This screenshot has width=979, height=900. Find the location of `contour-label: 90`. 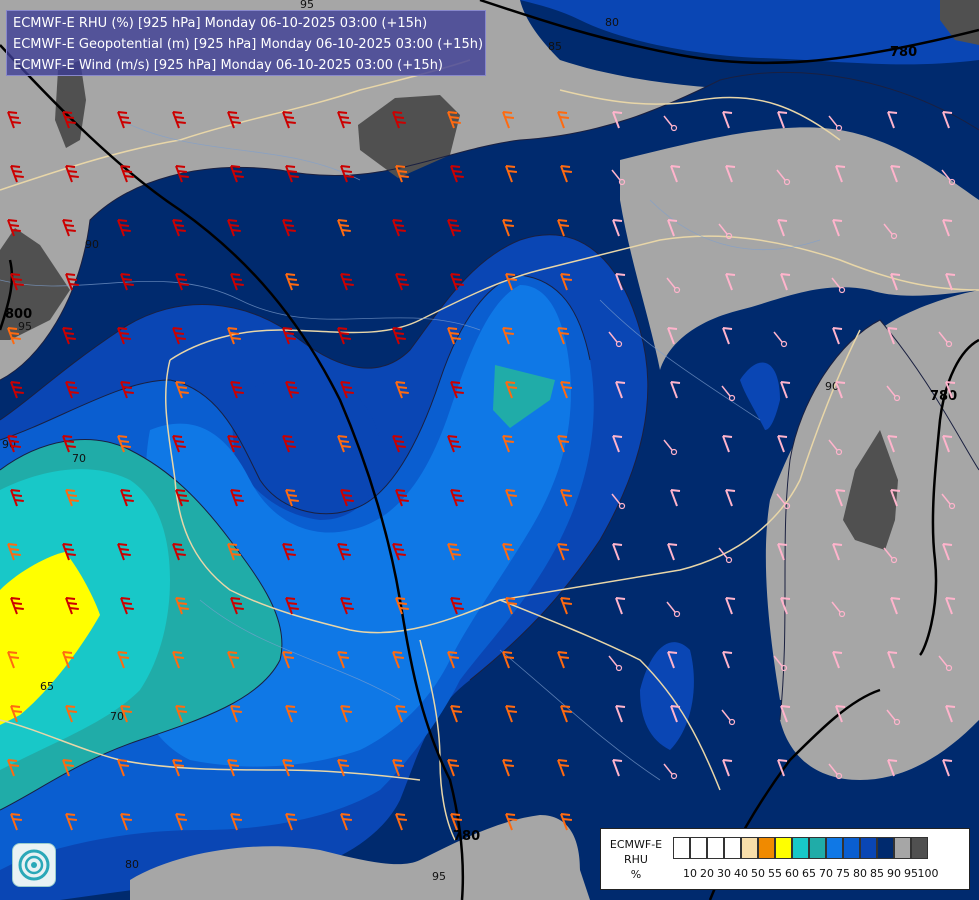

contour-label: 90 is located at coordinates (92, 244).